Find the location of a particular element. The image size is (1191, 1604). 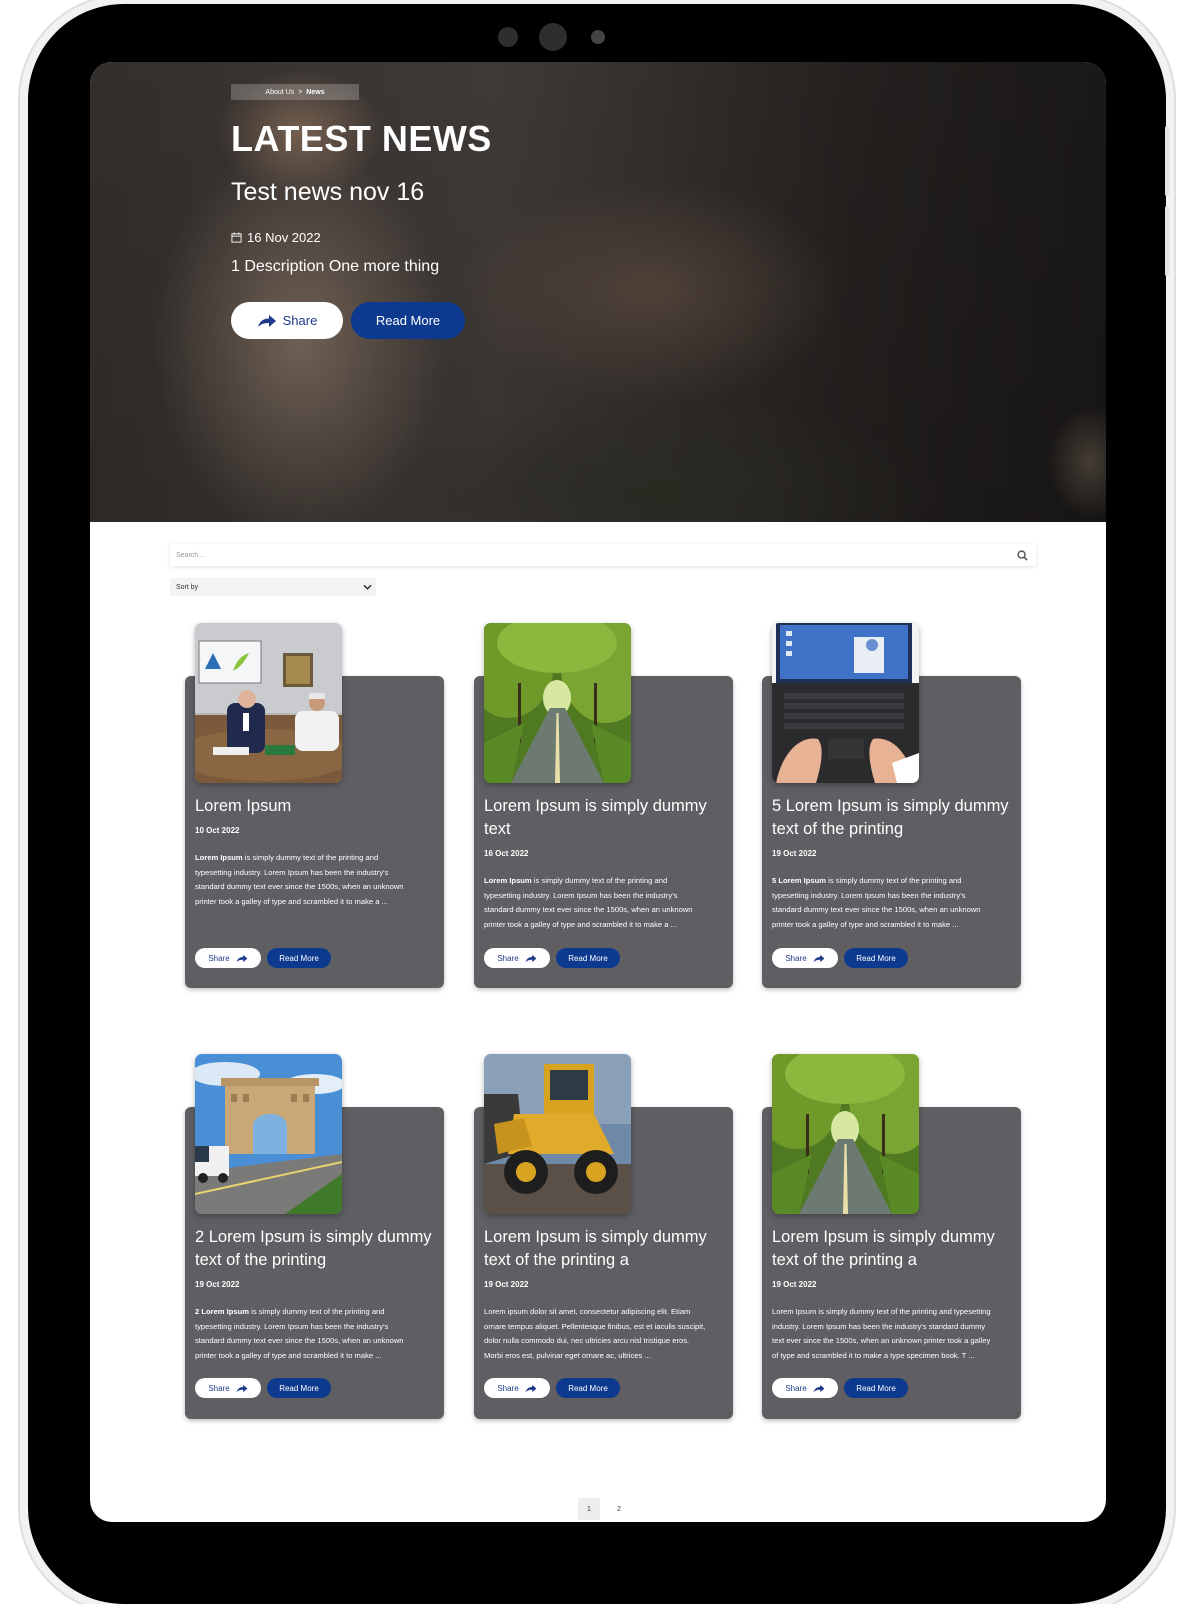

light-sensor is located at coordinates (598, 37).